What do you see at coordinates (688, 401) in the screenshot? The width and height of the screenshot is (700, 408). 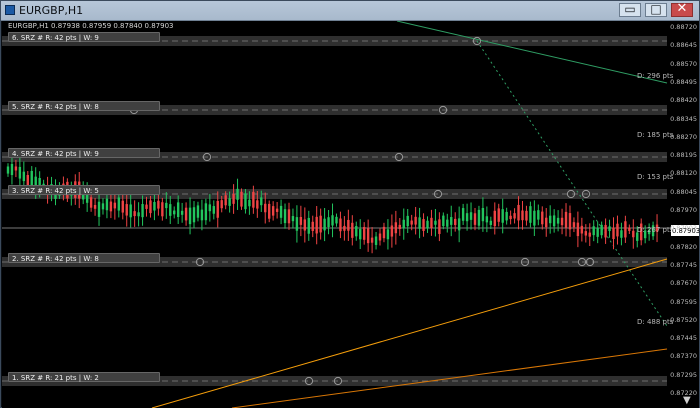 I see `arrow-down-icon: ▼` at bounding box center [688, 401].